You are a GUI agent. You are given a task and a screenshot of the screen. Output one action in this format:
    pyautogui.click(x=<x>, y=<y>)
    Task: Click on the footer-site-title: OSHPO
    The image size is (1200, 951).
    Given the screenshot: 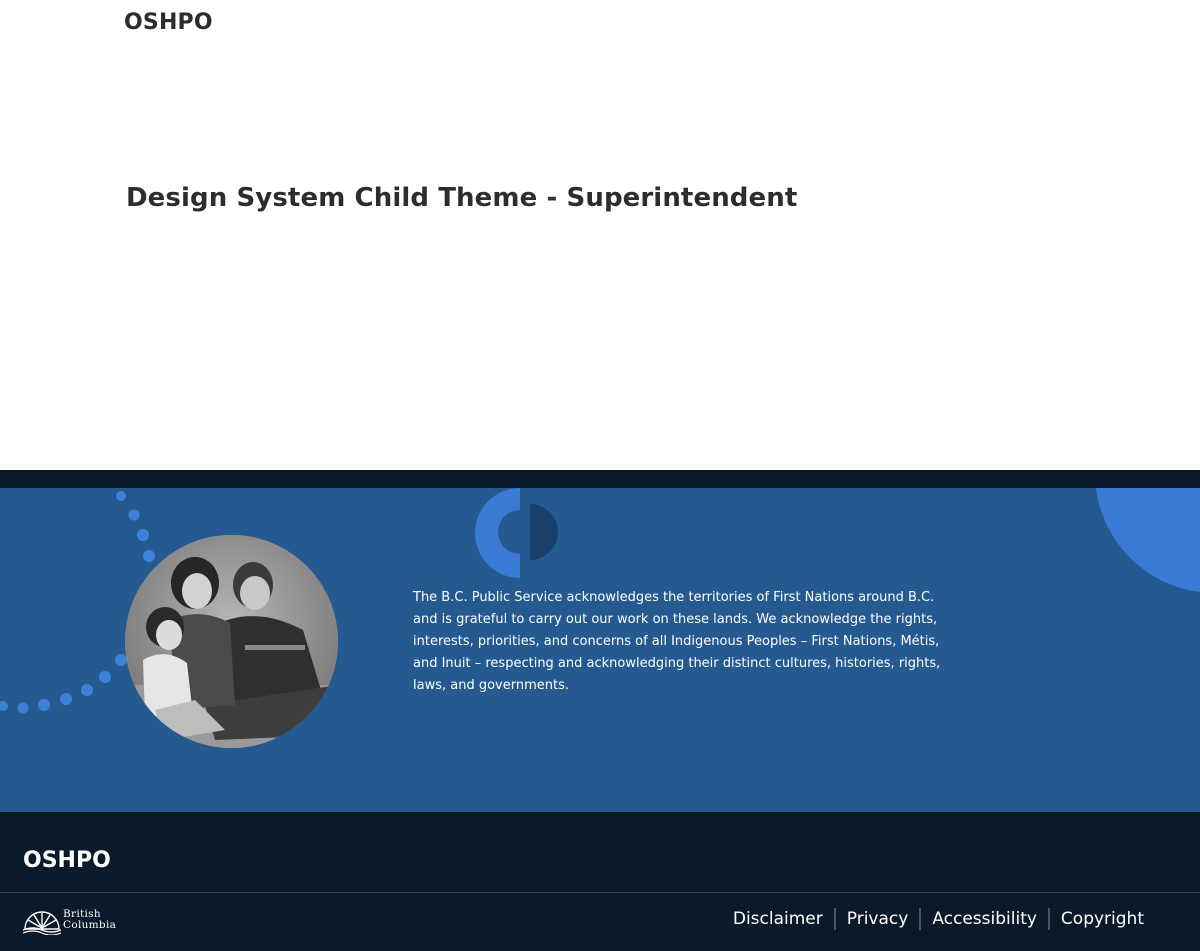 What is the action you would take?
    pyautogui.click(x=67, y=860)
    